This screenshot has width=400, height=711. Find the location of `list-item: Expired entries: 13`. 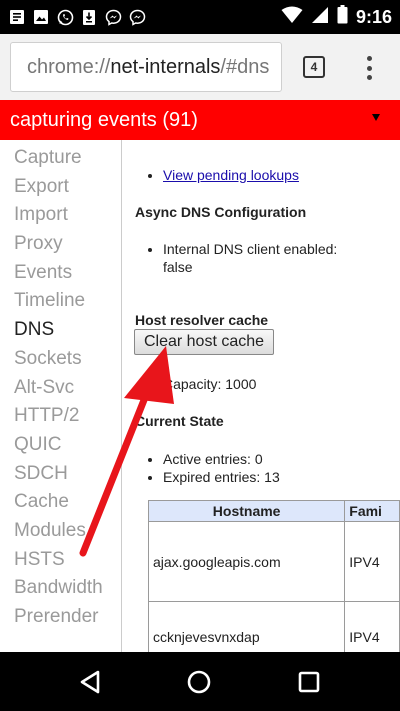

list-item: Expired entries: 13 is located at coordinates (221, 477).